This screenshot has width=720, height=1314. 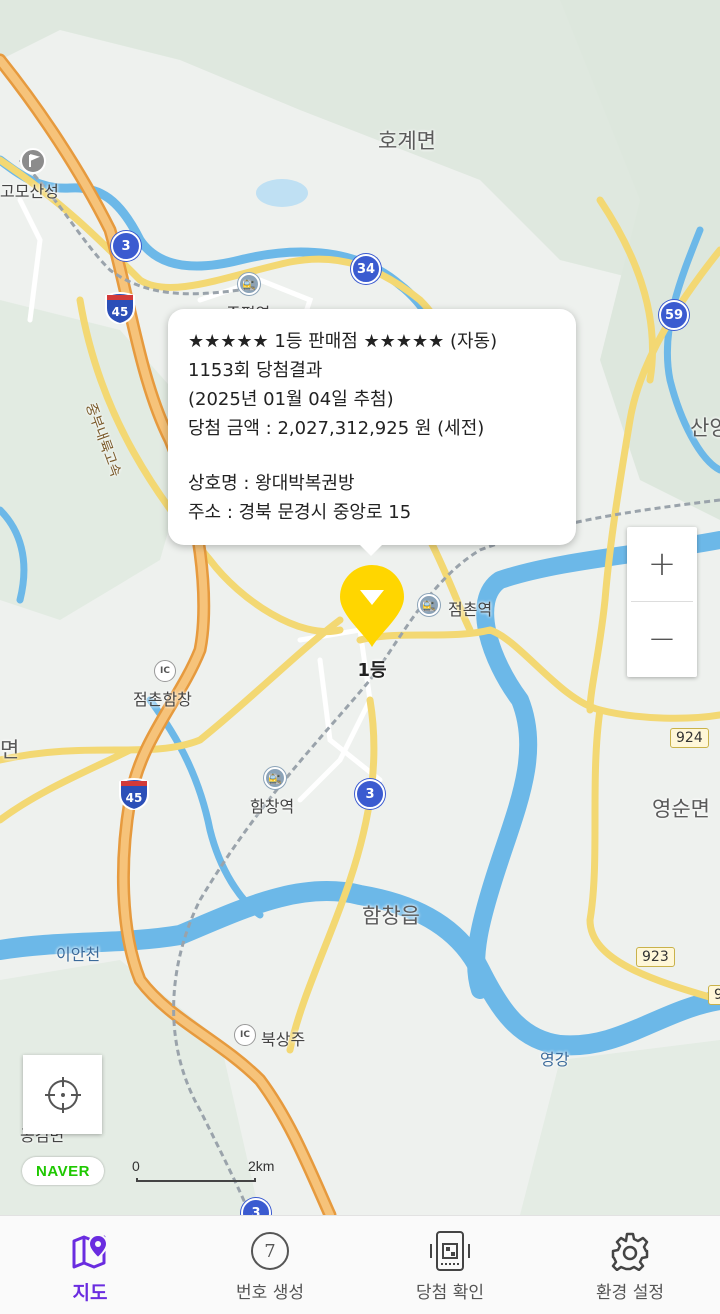 What do you see at coordinates (714, 995) in the screenshot?
I see `route-9-box: 9` at bounding box center [714, 995].